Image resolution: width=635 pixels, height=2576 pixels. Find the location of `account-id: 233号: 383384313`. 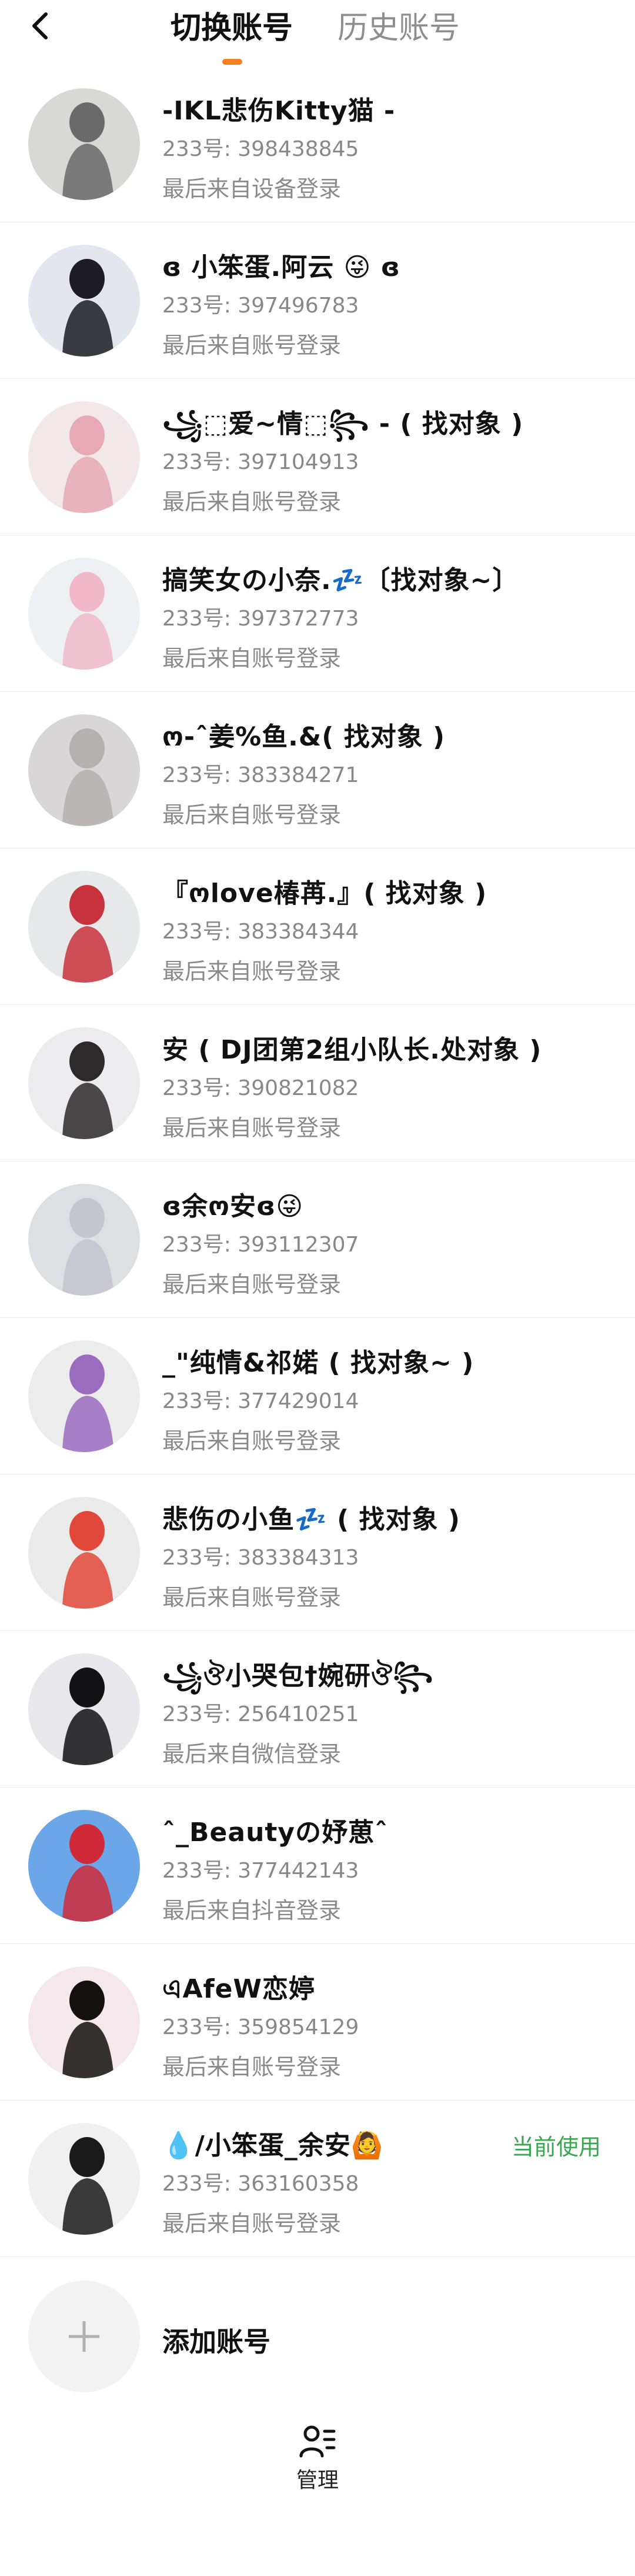

account-id: 233号: 383384313 is located at coordinates (260, 1558).